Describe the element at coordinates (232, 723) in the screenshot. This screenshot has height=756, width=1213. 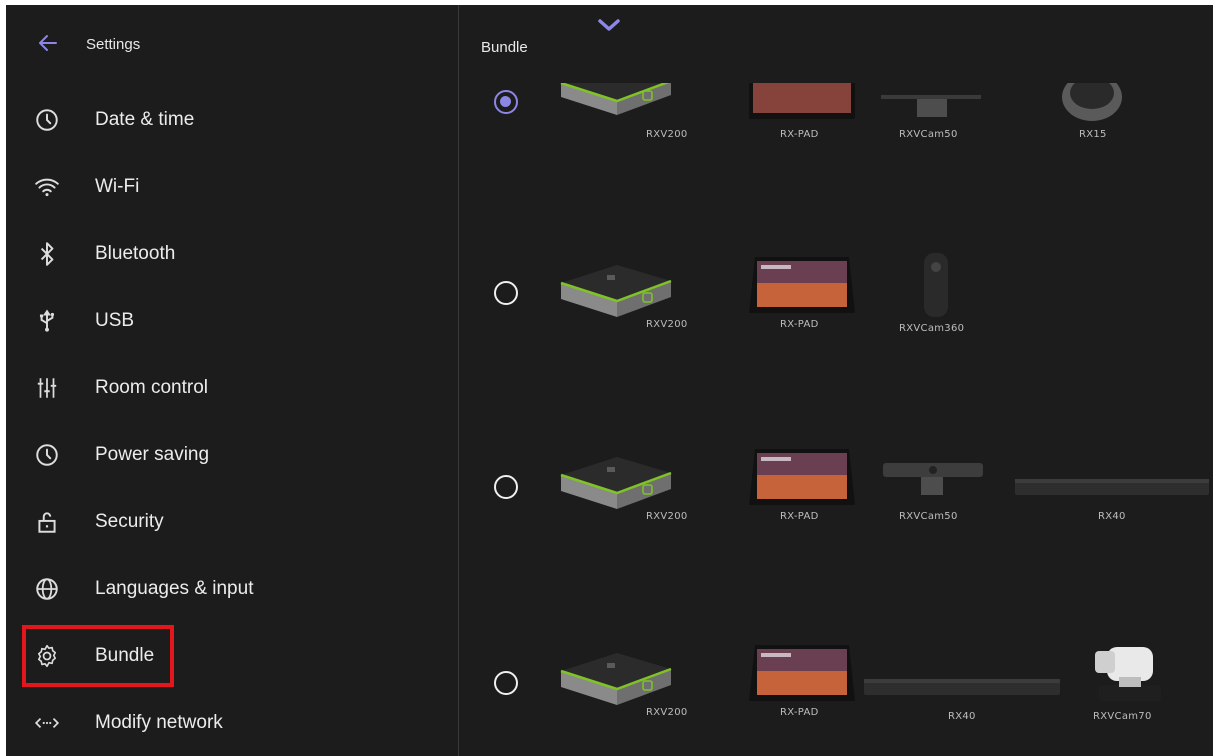
I see `sidebar-item-modify-network: Modify network` at that location.